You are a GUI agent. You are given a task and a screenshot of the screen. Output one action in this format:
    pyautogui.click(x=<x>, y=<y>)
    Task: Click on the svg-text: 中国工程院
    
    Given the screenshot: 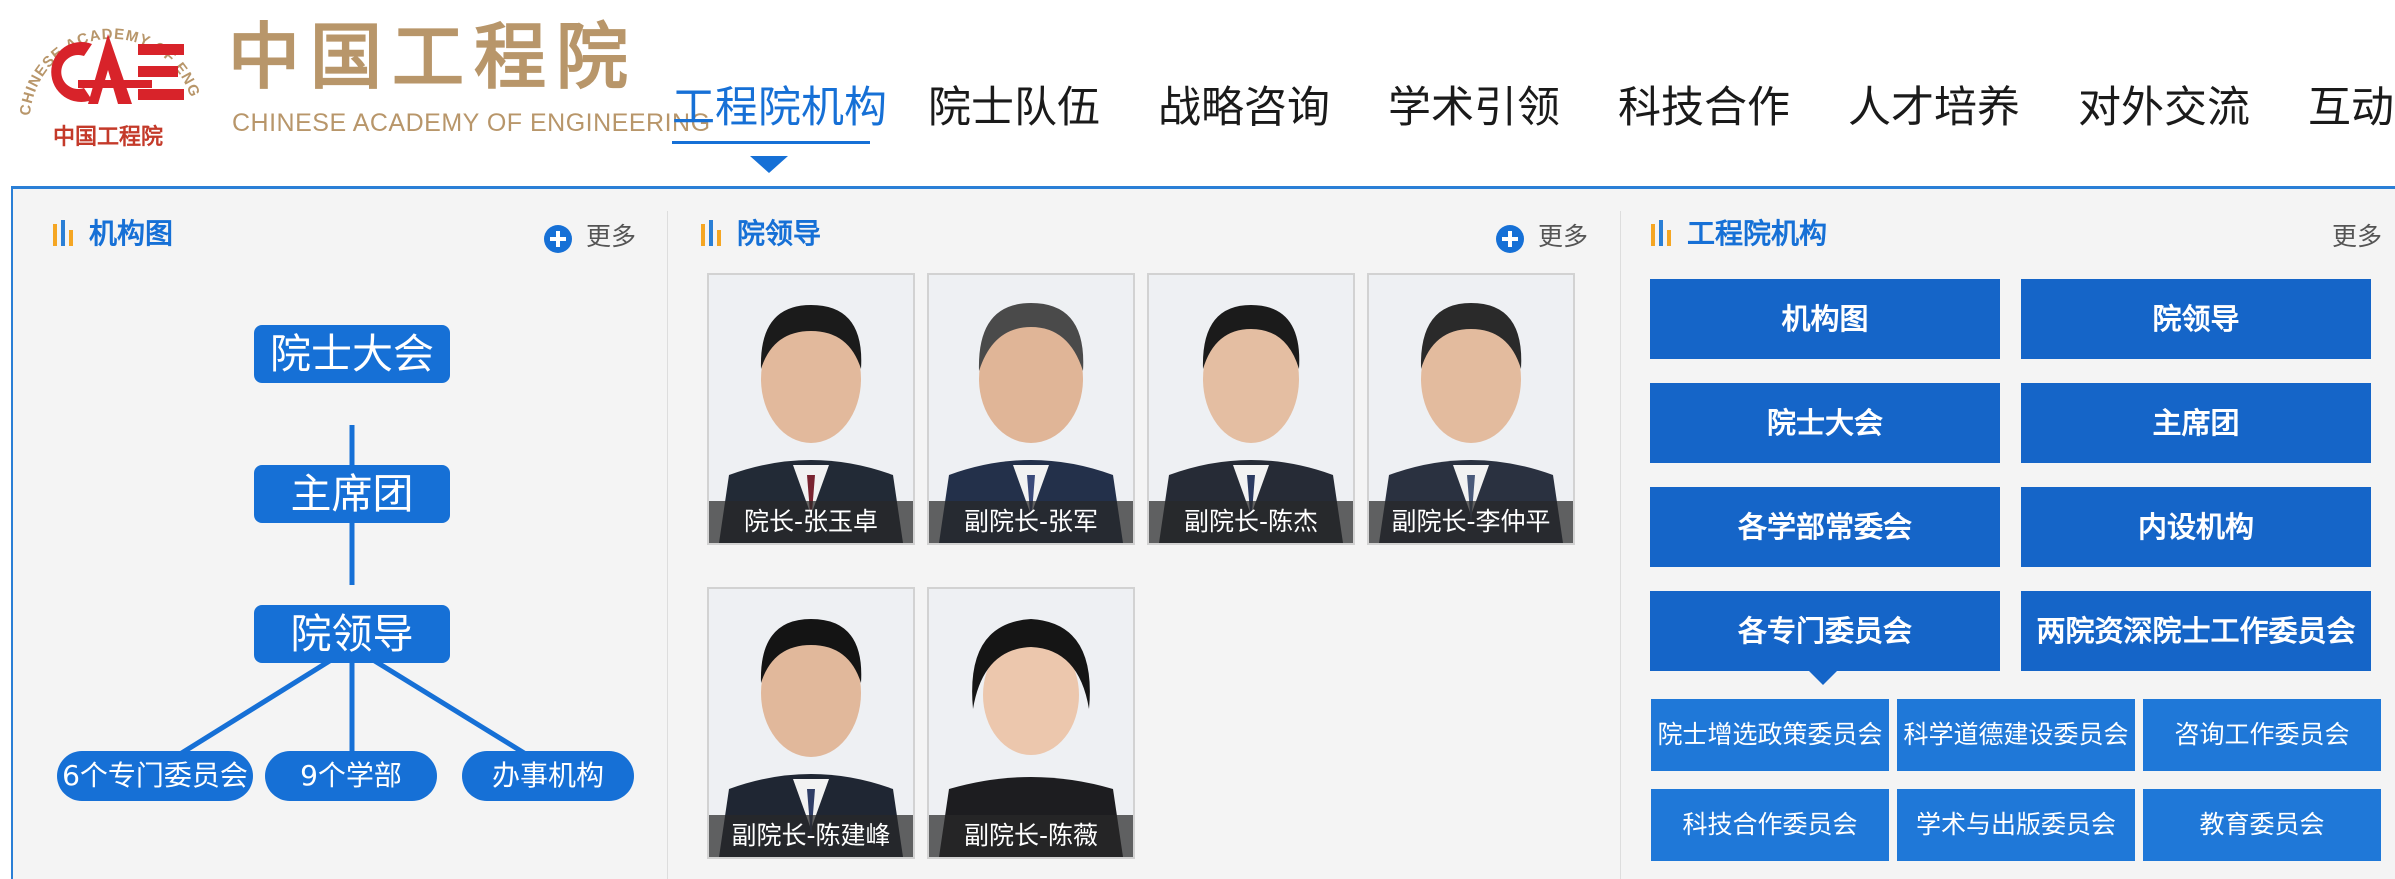 What is the action you would take?
    pyautogui.click(x=433, y=56)
    